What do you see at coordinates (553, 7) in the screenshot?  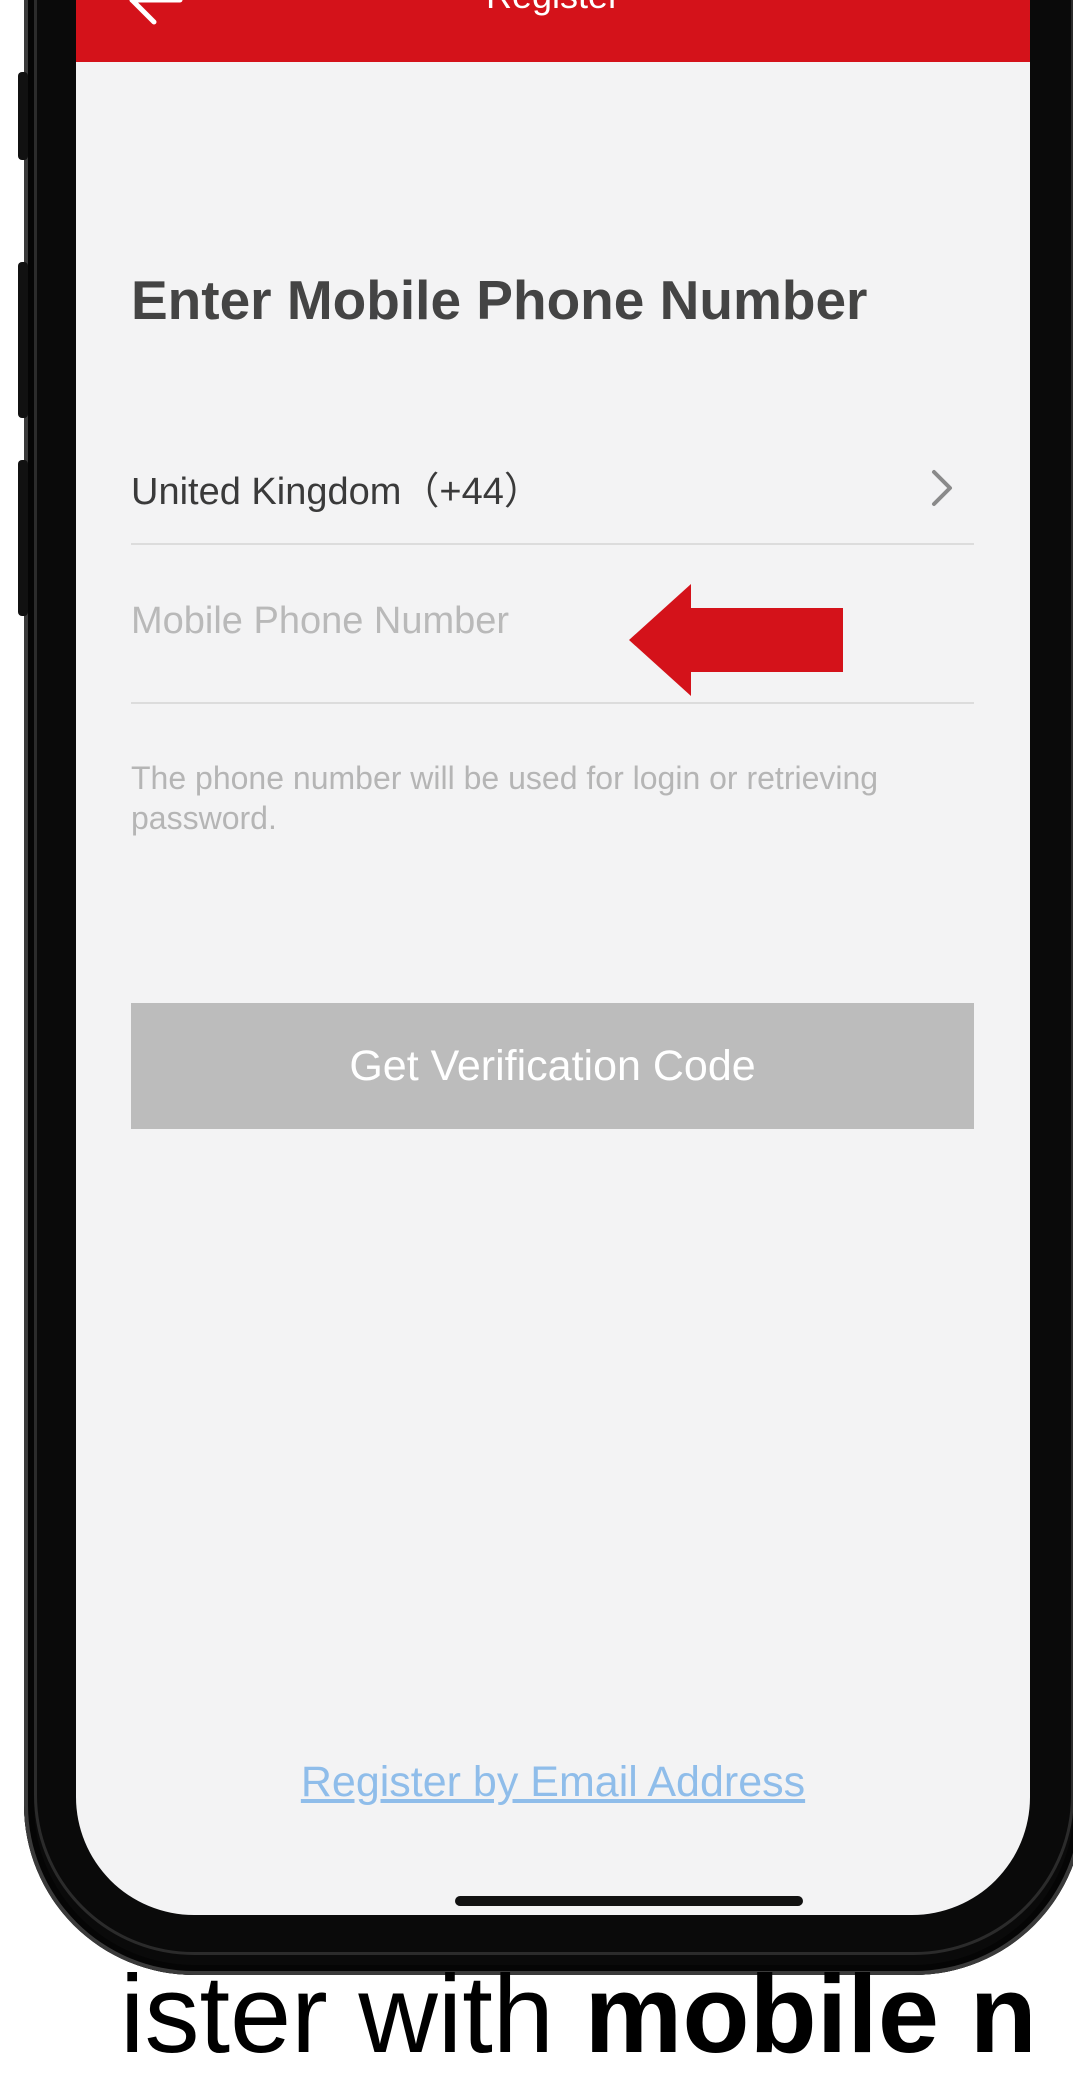 I see `nav-title: Register` at bounding box center [553, 7].